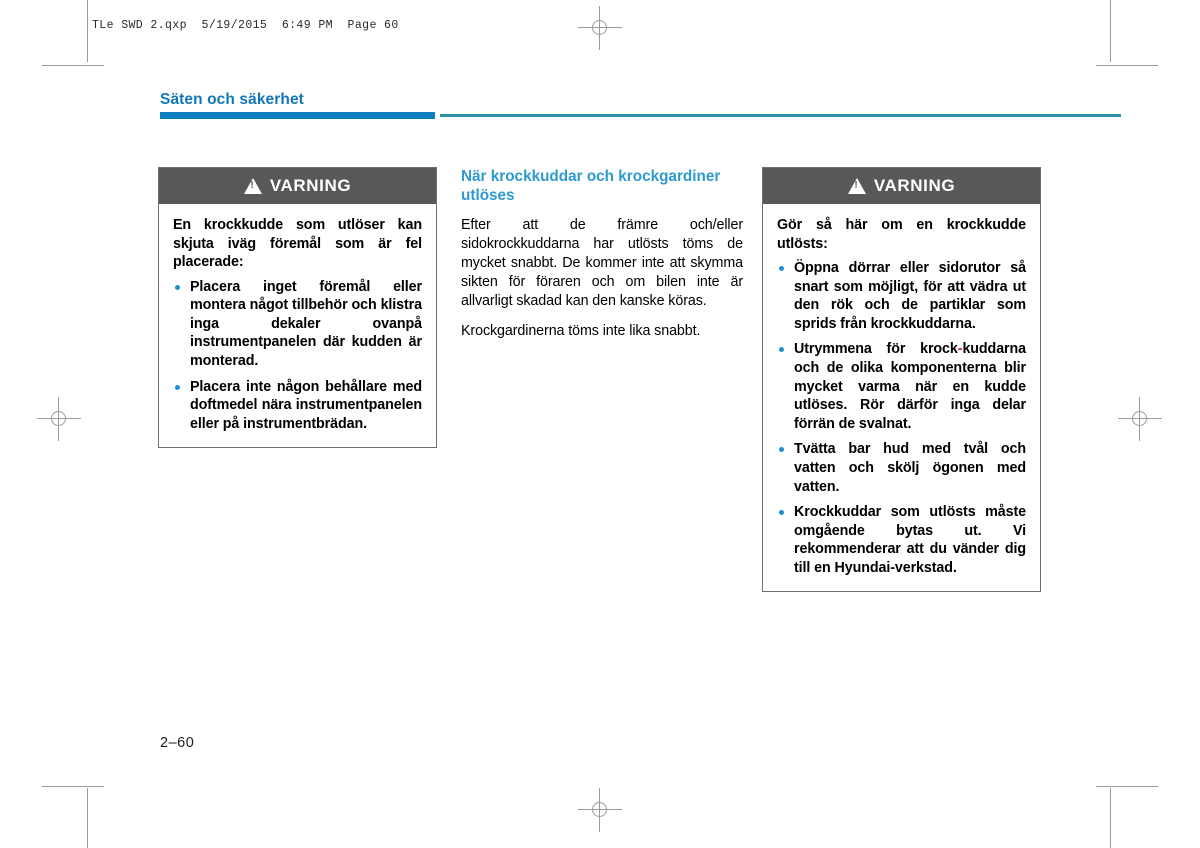  I want to click on page-title: Säten och säkerhet, so click(232, 99).